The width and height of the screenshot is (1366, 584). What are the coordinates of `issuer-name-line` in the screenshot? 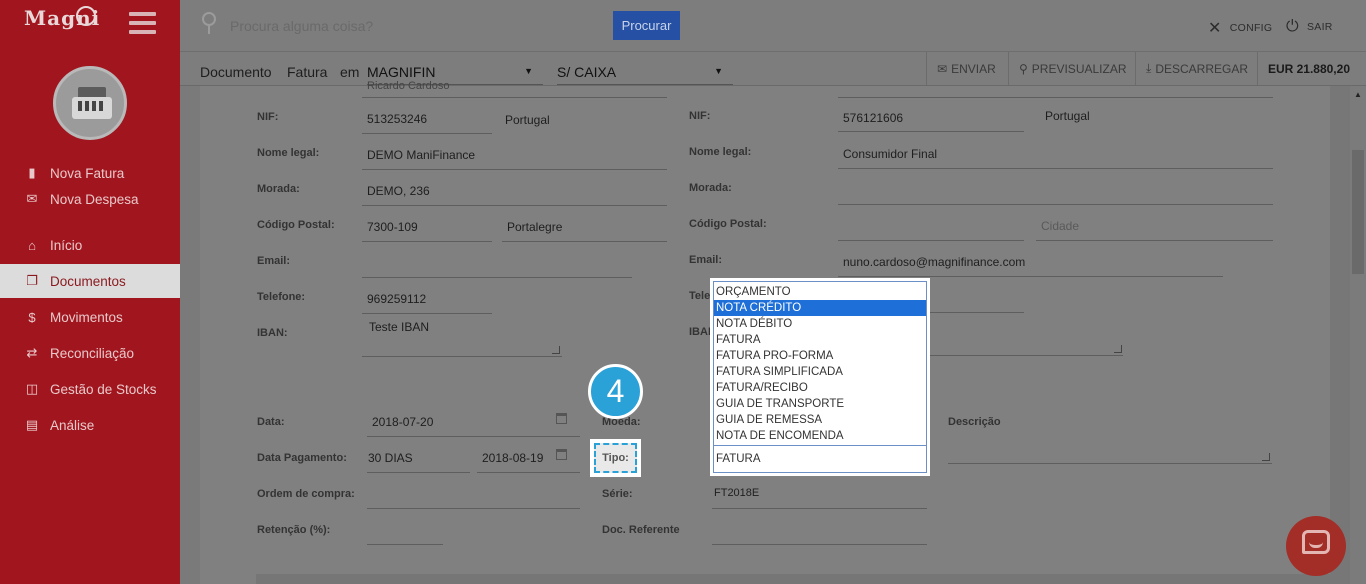 It's located at (514, 97).